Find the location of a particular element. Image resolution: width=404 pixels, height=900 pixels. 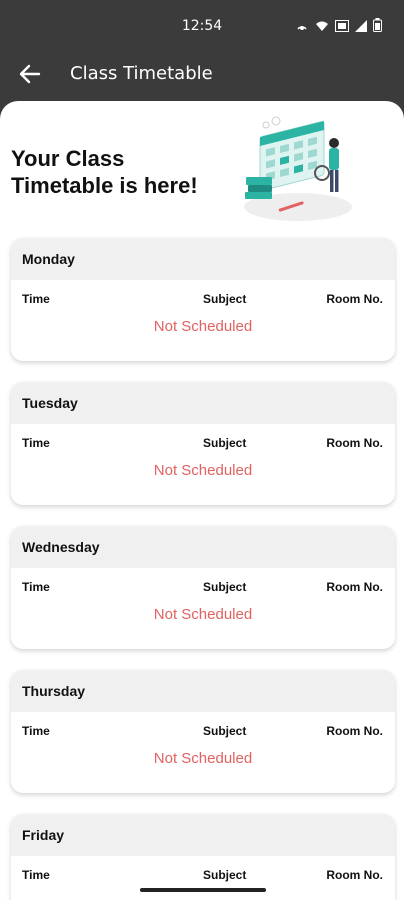

app-bar: Class Timetable is located at coordinates (202, 75).